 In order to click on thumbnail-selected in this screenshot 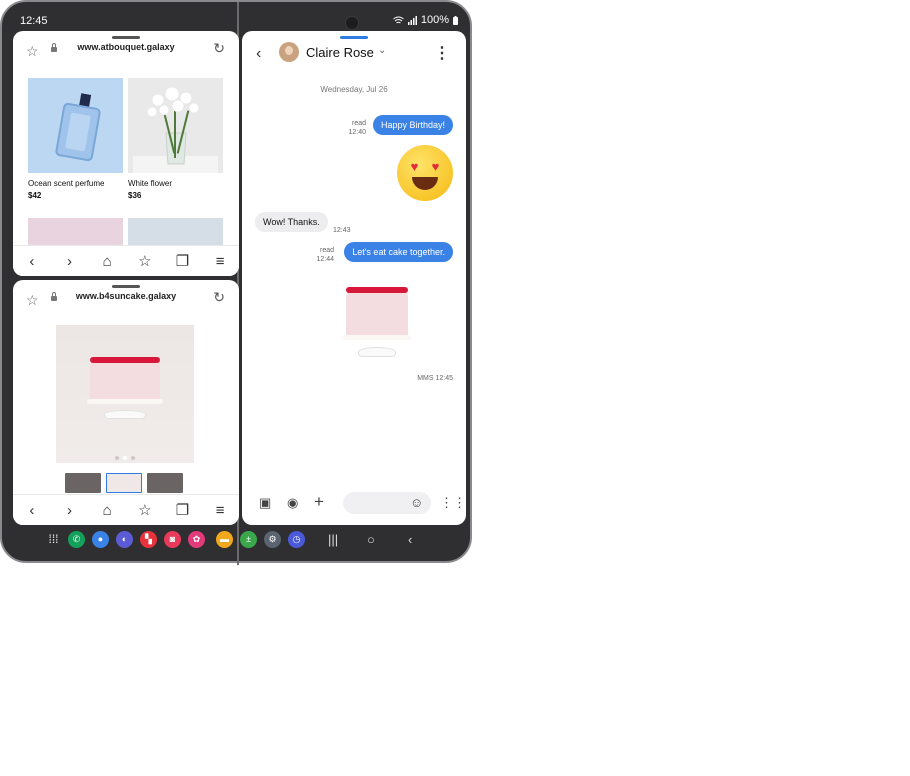, I will do `click(124, 483)`.